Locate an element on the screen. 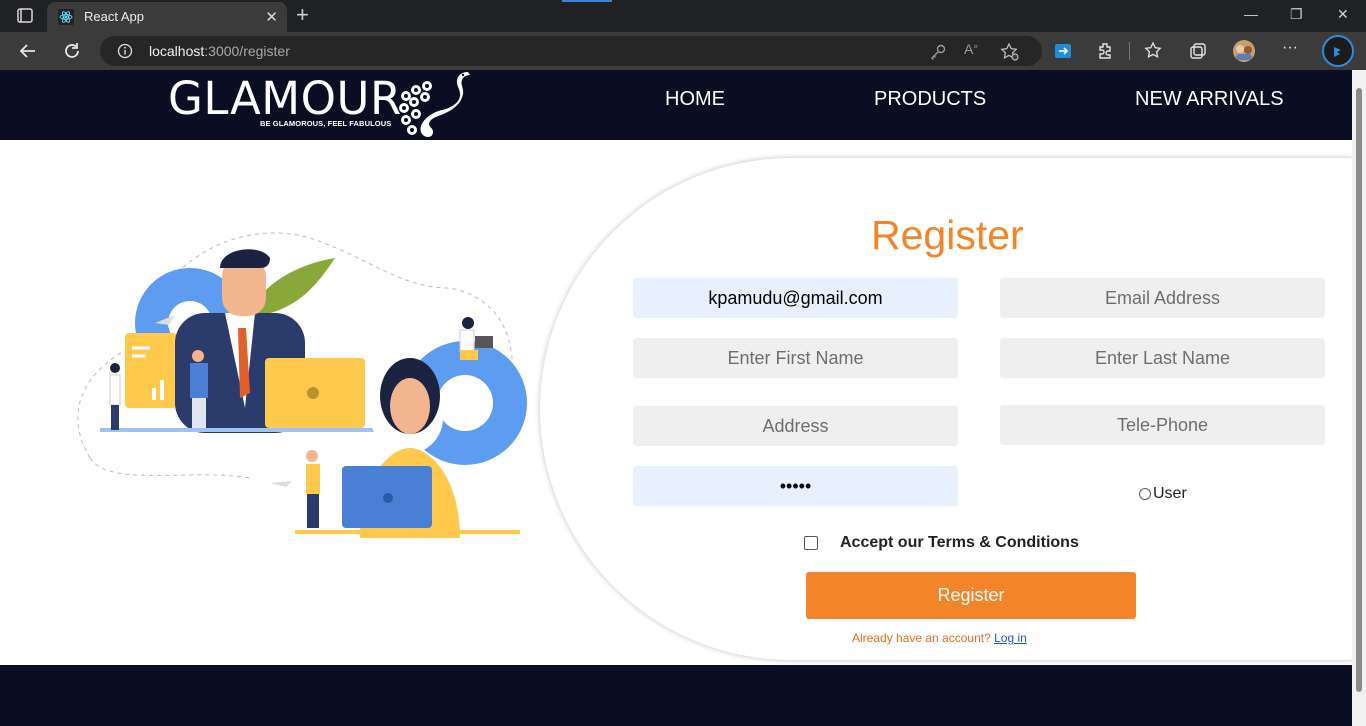 This screenshot has width=1366, height=726. tab-title: React App is located at coordinates (114, 16).